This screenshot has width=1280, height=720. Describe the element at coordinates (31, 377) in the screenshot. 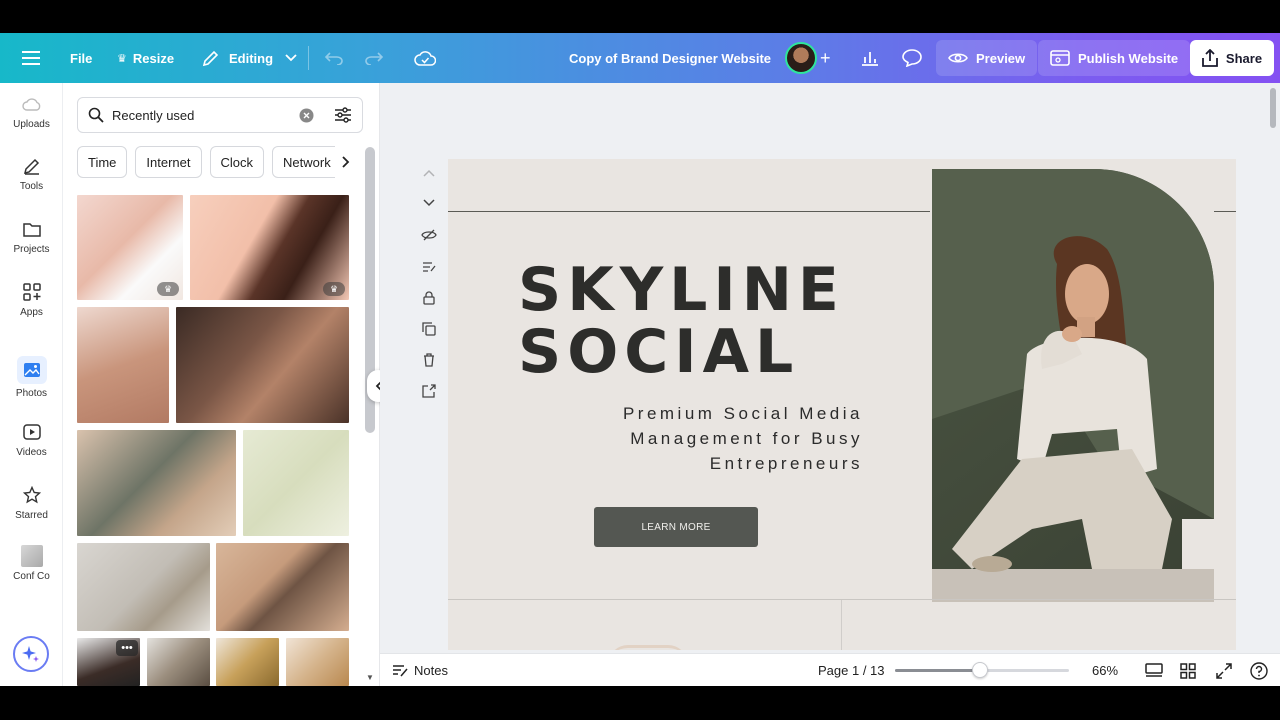

I see `rail-item-photos: Photos` at that location.